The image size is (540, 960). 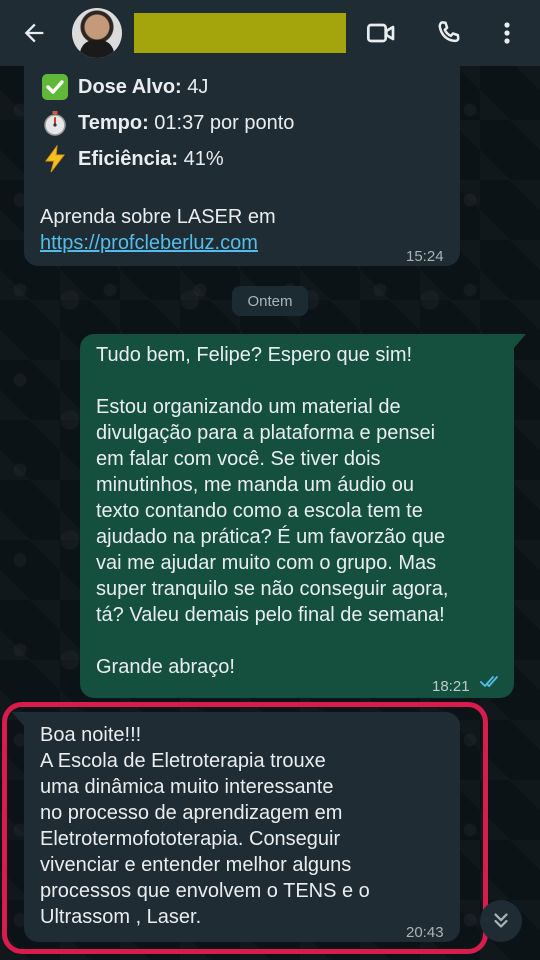 I want to click on phone-icon, so click(x=449, y=32).